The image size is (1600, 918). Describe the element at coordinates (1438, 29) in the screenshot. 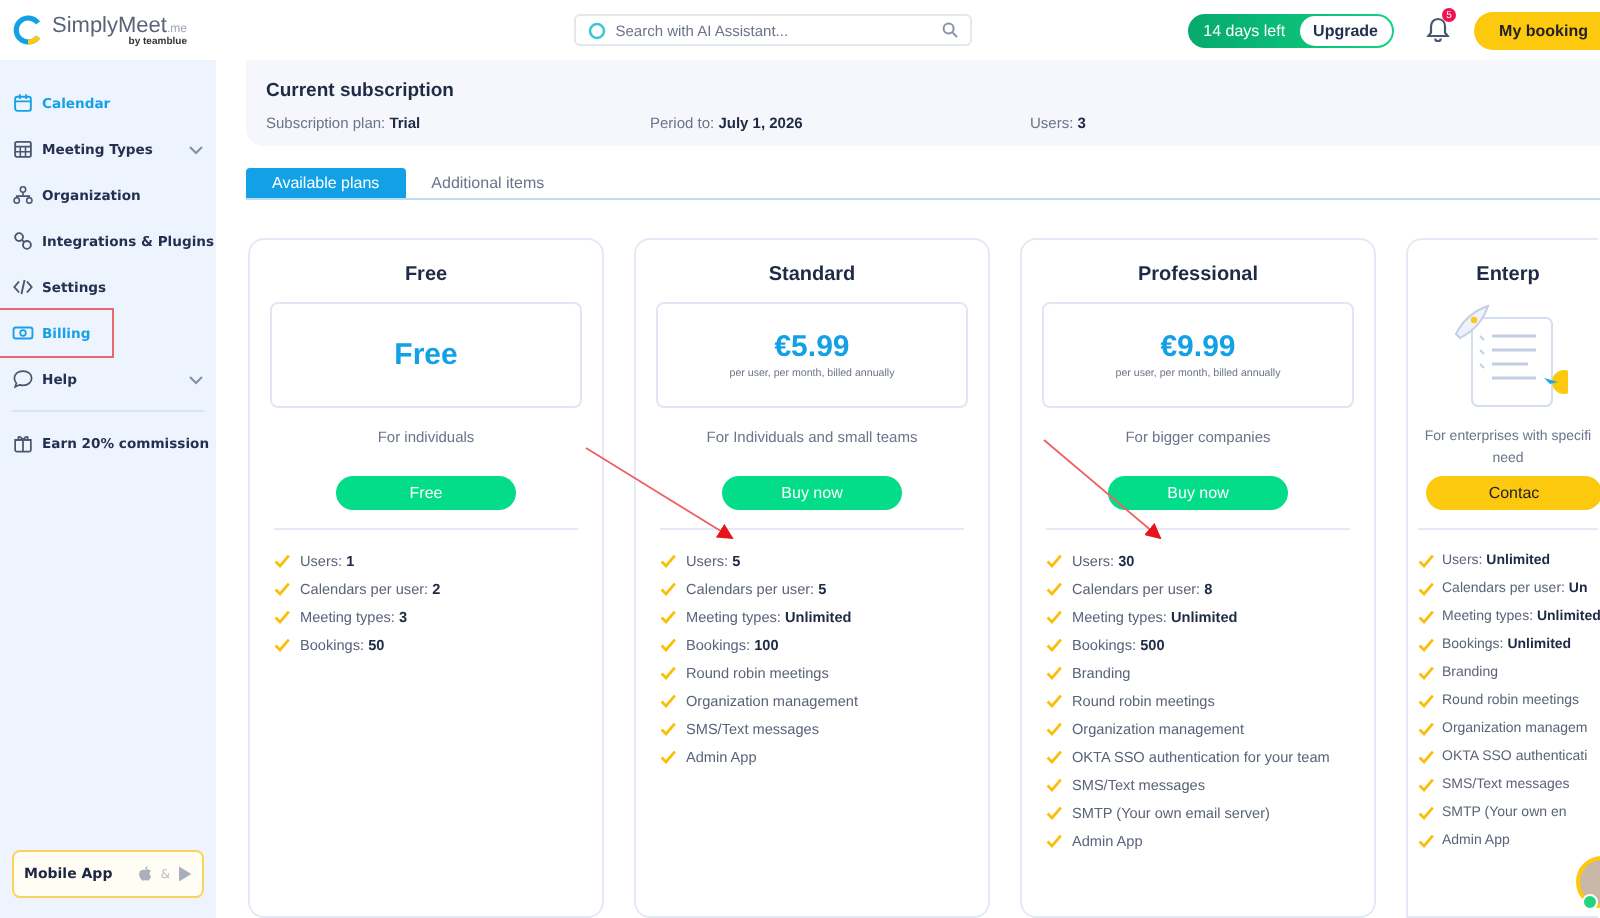

I see `bell-icon` at that location.